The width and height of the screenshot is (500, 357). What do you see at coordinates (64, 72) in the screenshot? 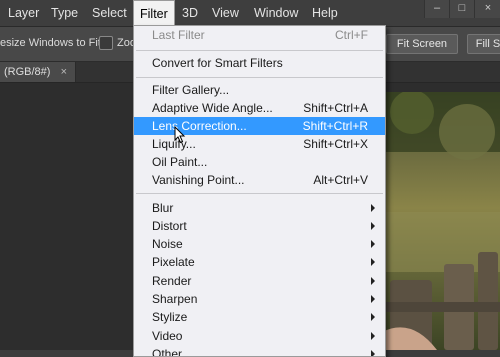
I see `close-tab-icon: ×` at bounding box center [64, 72].